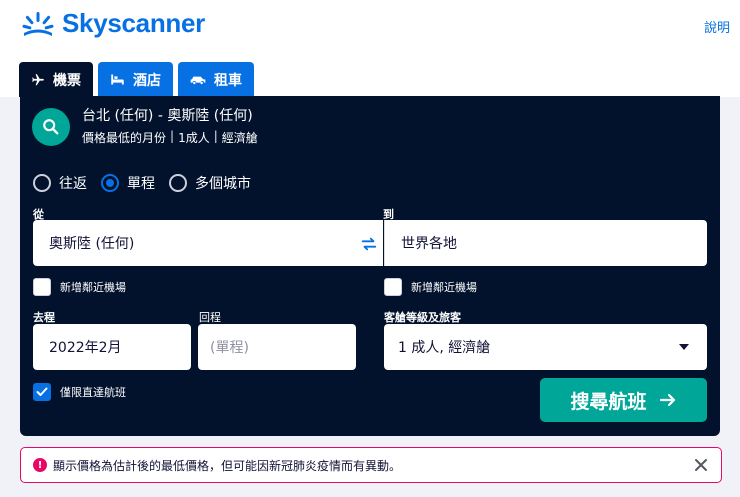 This screenshot has width=740, height=497. What do you see at coordinates (210, 317) in the screenshot?
I see `return-label: 回程` at bounding box center [210, 317].